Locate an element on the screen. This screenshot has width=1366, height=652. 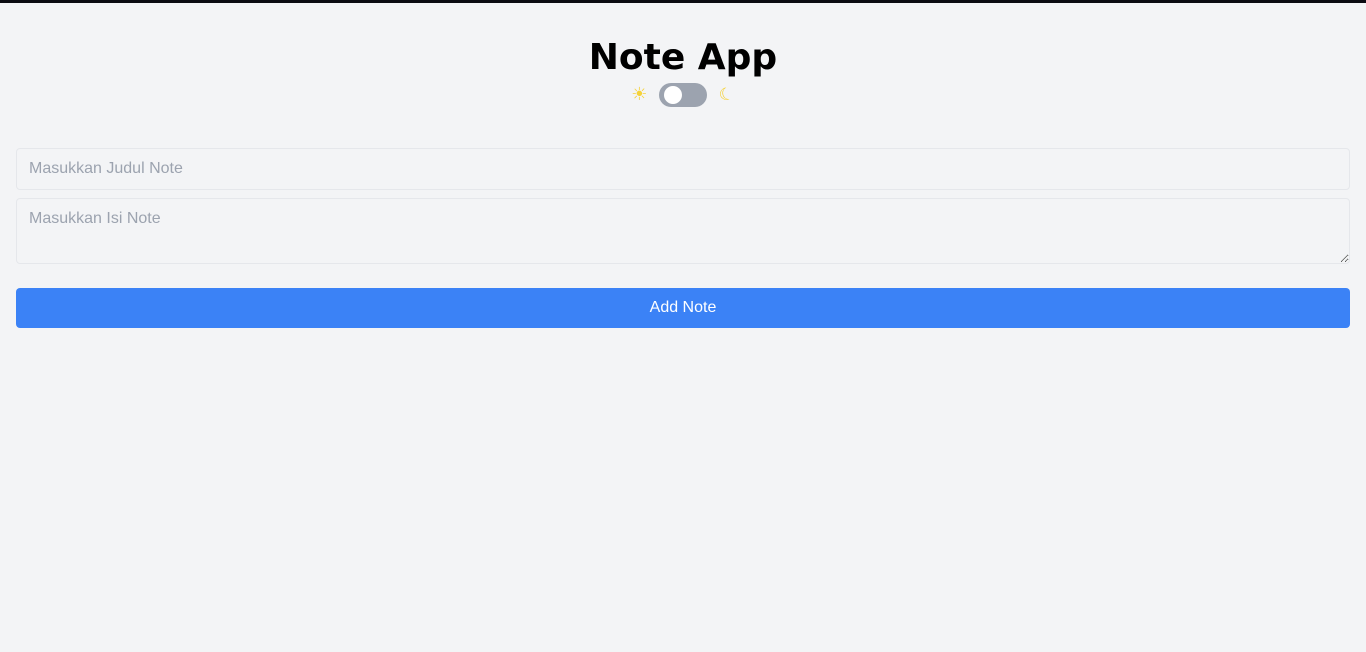
note-body-input is located at coordinates (683, 231).